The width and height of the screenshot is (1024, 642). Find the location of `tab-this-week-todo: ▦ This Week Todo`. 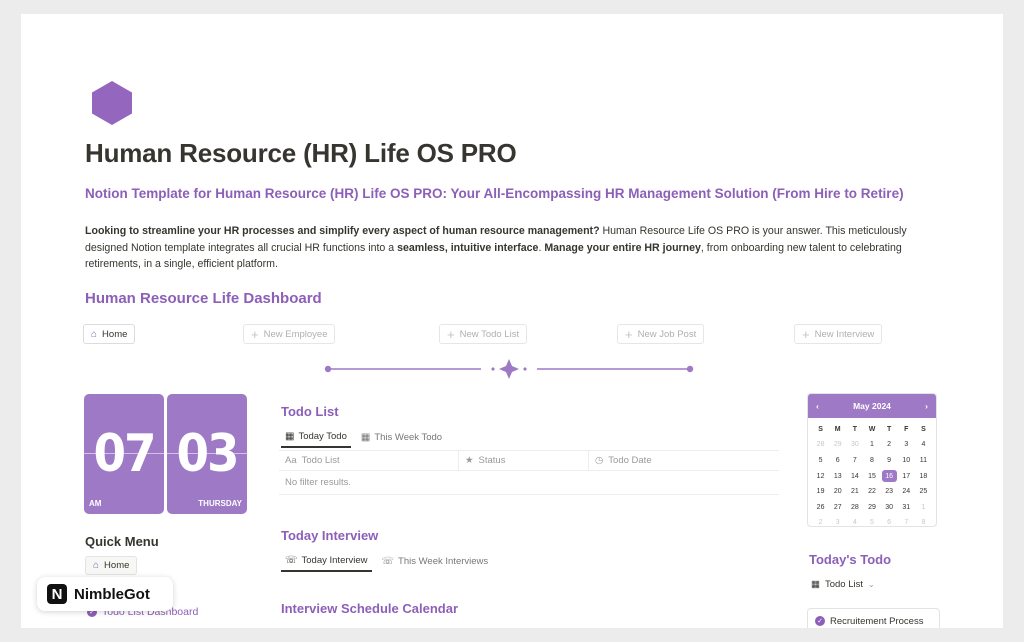

tab-this-week-todo: ▦ This Week Todo is located at coordinates (401, 437).